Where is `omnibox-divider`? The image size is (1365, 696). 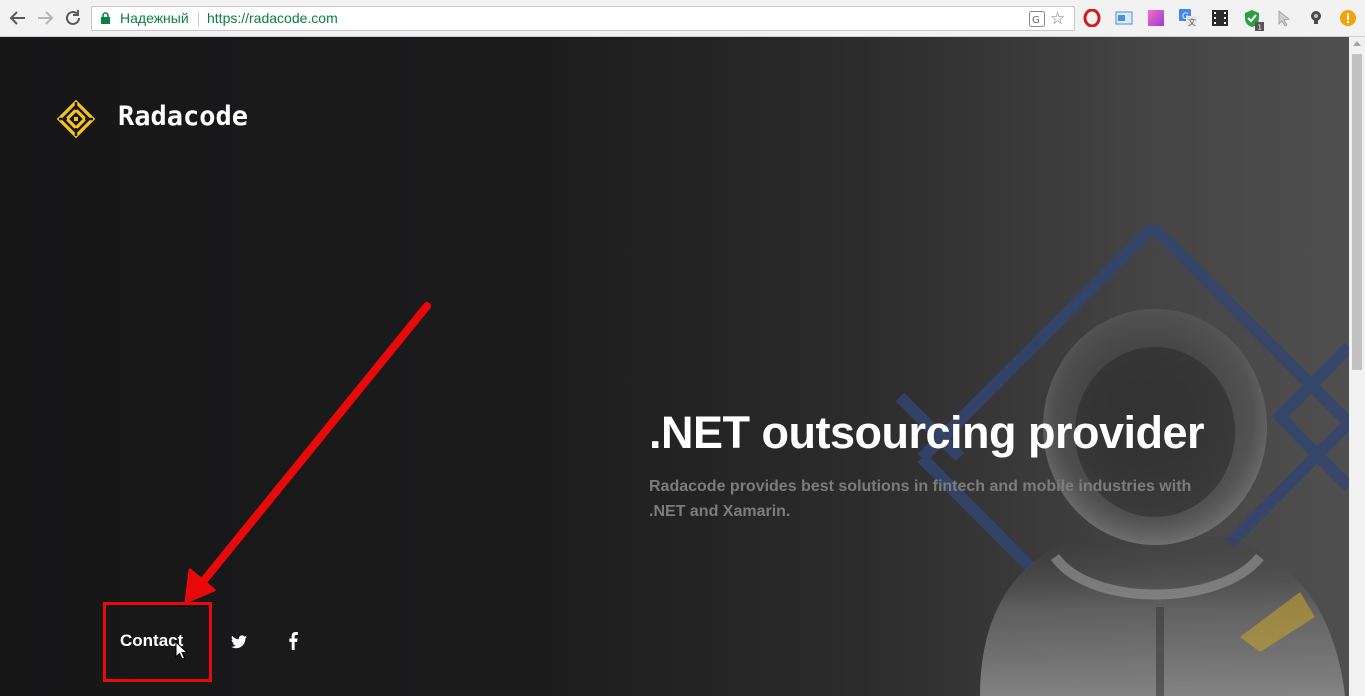 omnibox-divider is located at coordinates (198, 19).